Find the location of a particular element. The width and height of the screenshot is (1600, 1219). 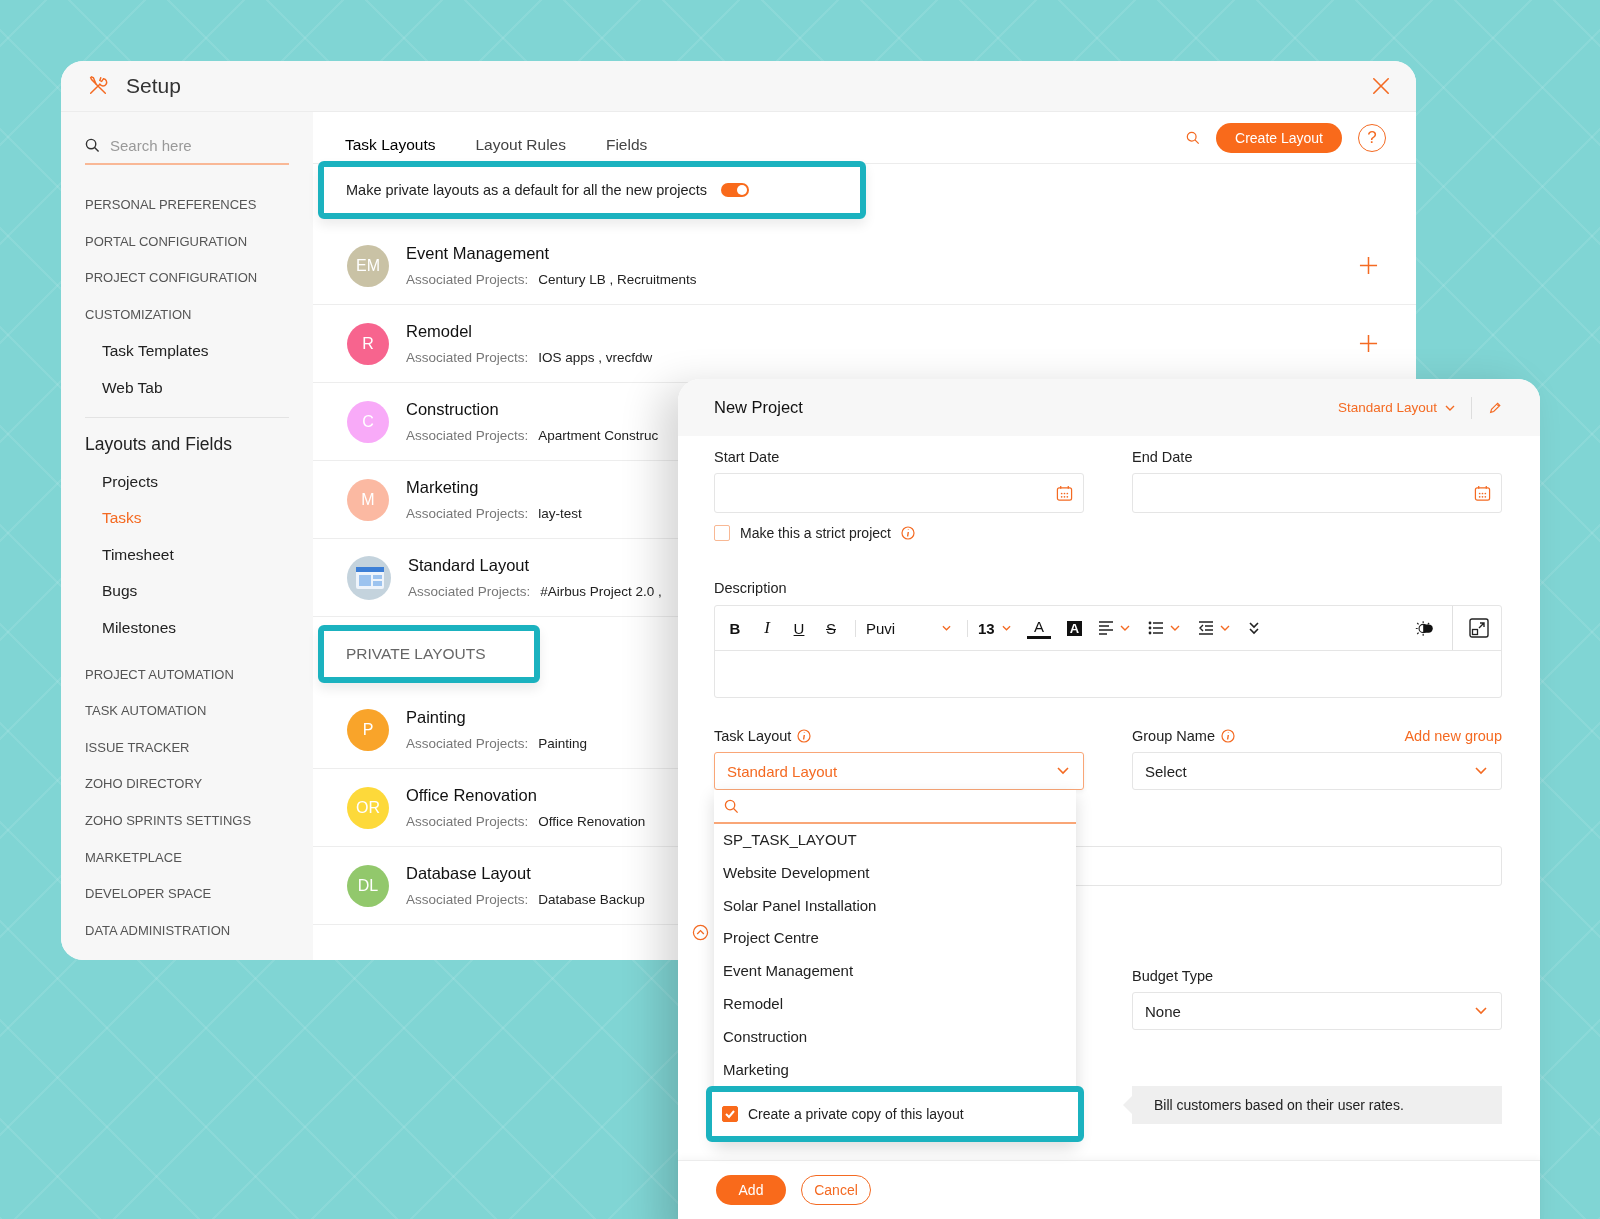

tab: Layout Rules is located at coordinates (520, 137).